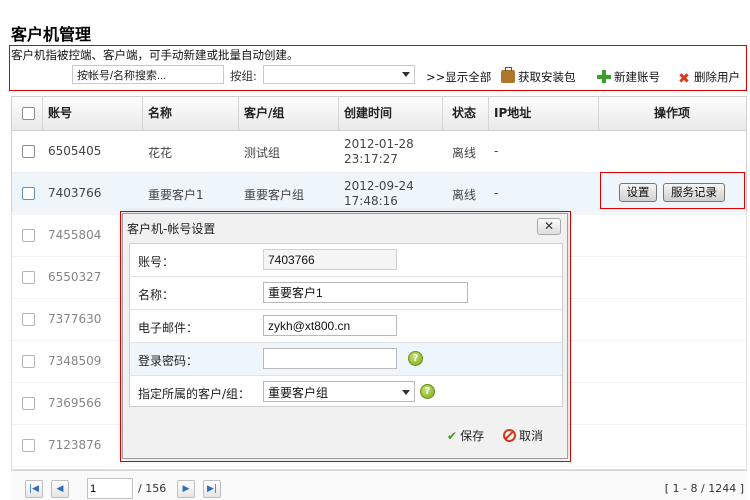 Image resolution: width=750 pixels, height=500 pixels. I want to click on dialog-footer: ✔ 保存 取消, so click(346, 432).